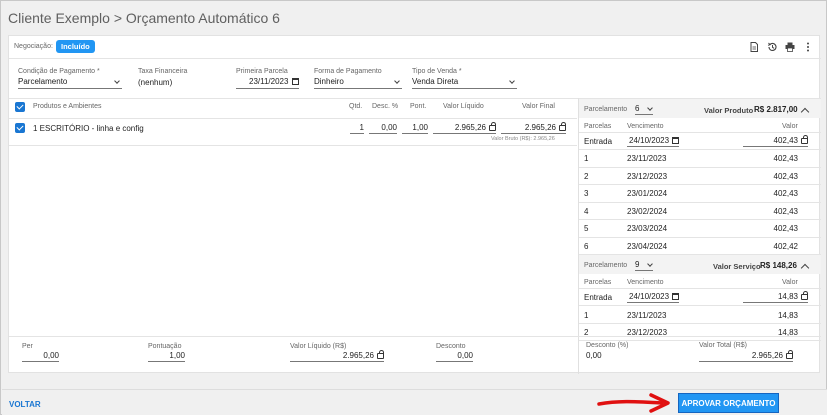 This screenshot has height=415, width=827. I want to click on pontuacao-label: Pontuação, so click(165, 346).